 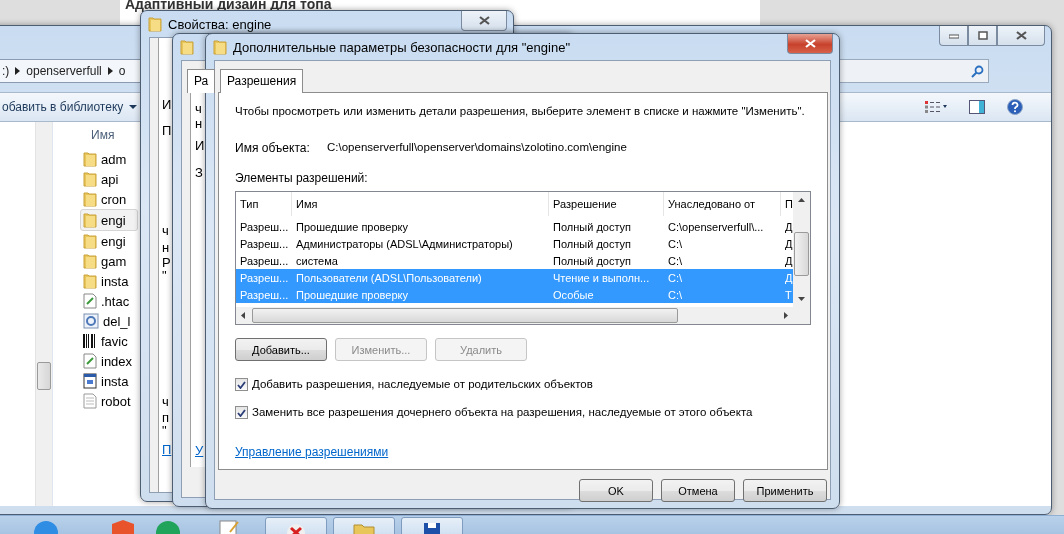 What do you see at coordinates (401, 47) in the screenshot?
I see `window-title: Дополнительные параметры безопасности для "engine"` at bounding box center [401, 47].